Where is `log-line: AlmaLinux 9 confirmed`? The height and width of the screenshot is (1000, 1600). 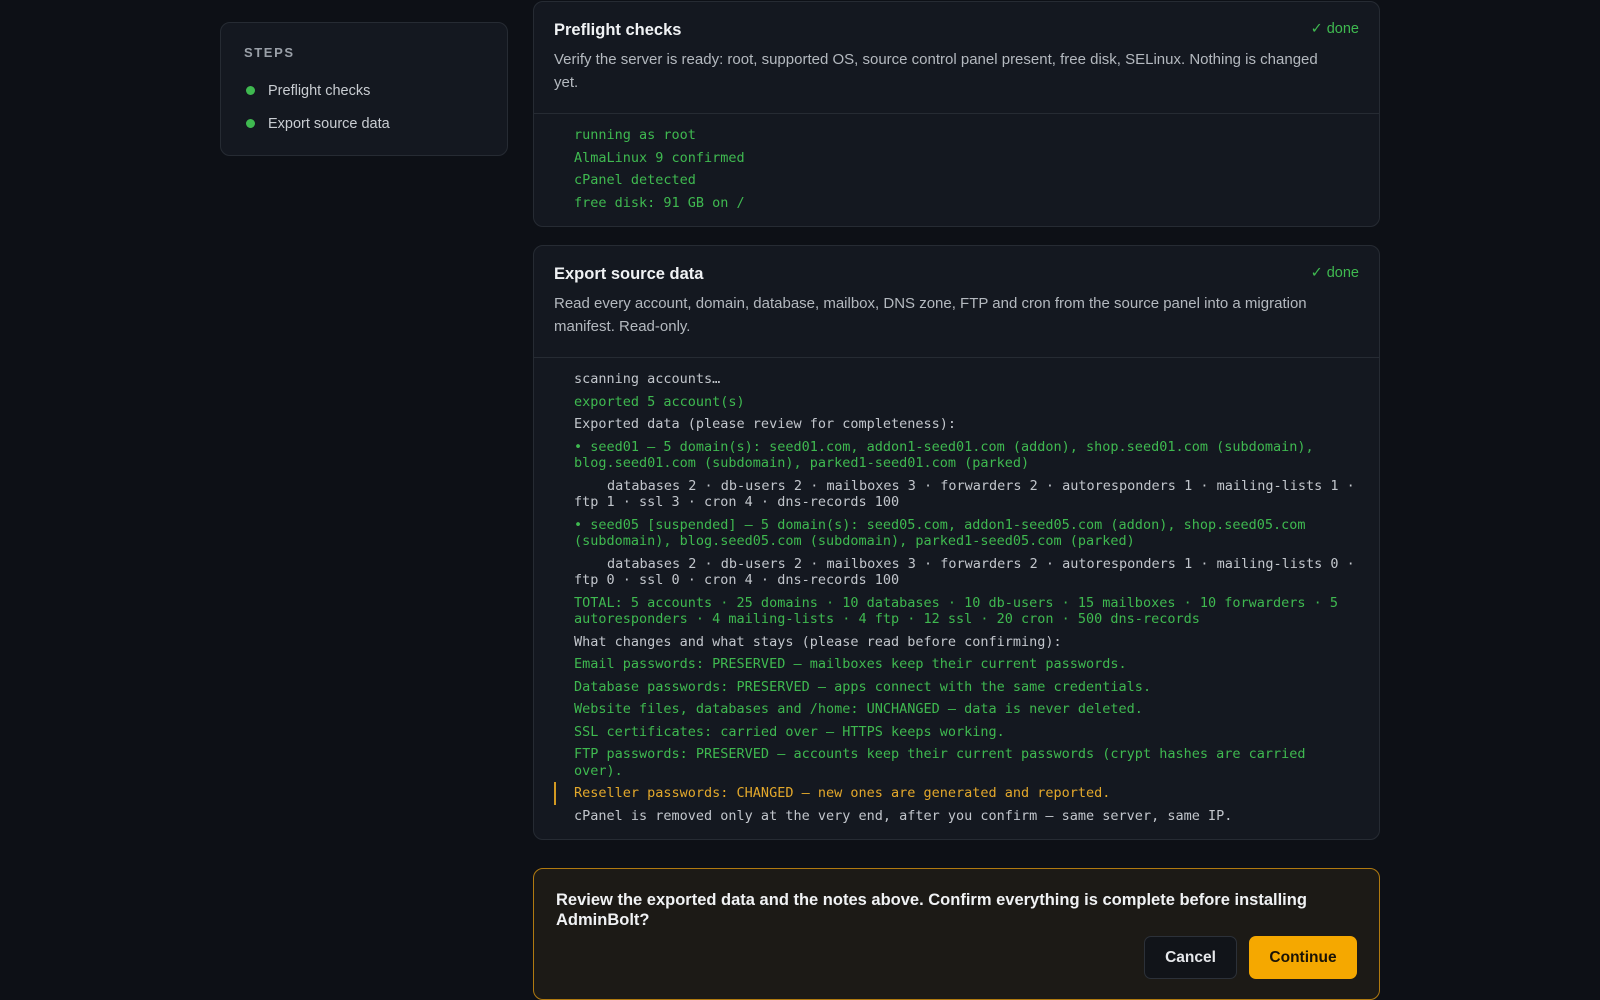 log-line: AlmaLinux 9 confirmed is located at coordinates (659, 157).